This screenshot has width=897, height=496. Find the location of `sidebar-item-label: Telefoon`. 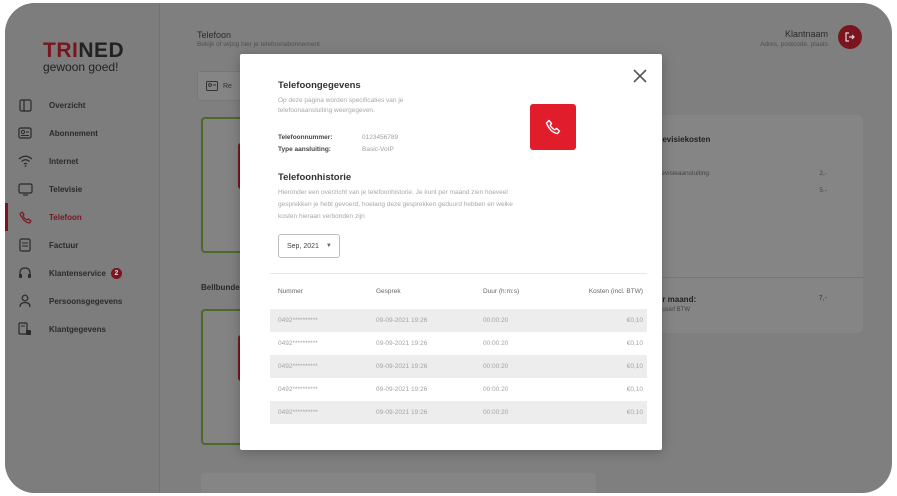

sidebar-item-label: Telefoon is located at coordinates (65, 217).